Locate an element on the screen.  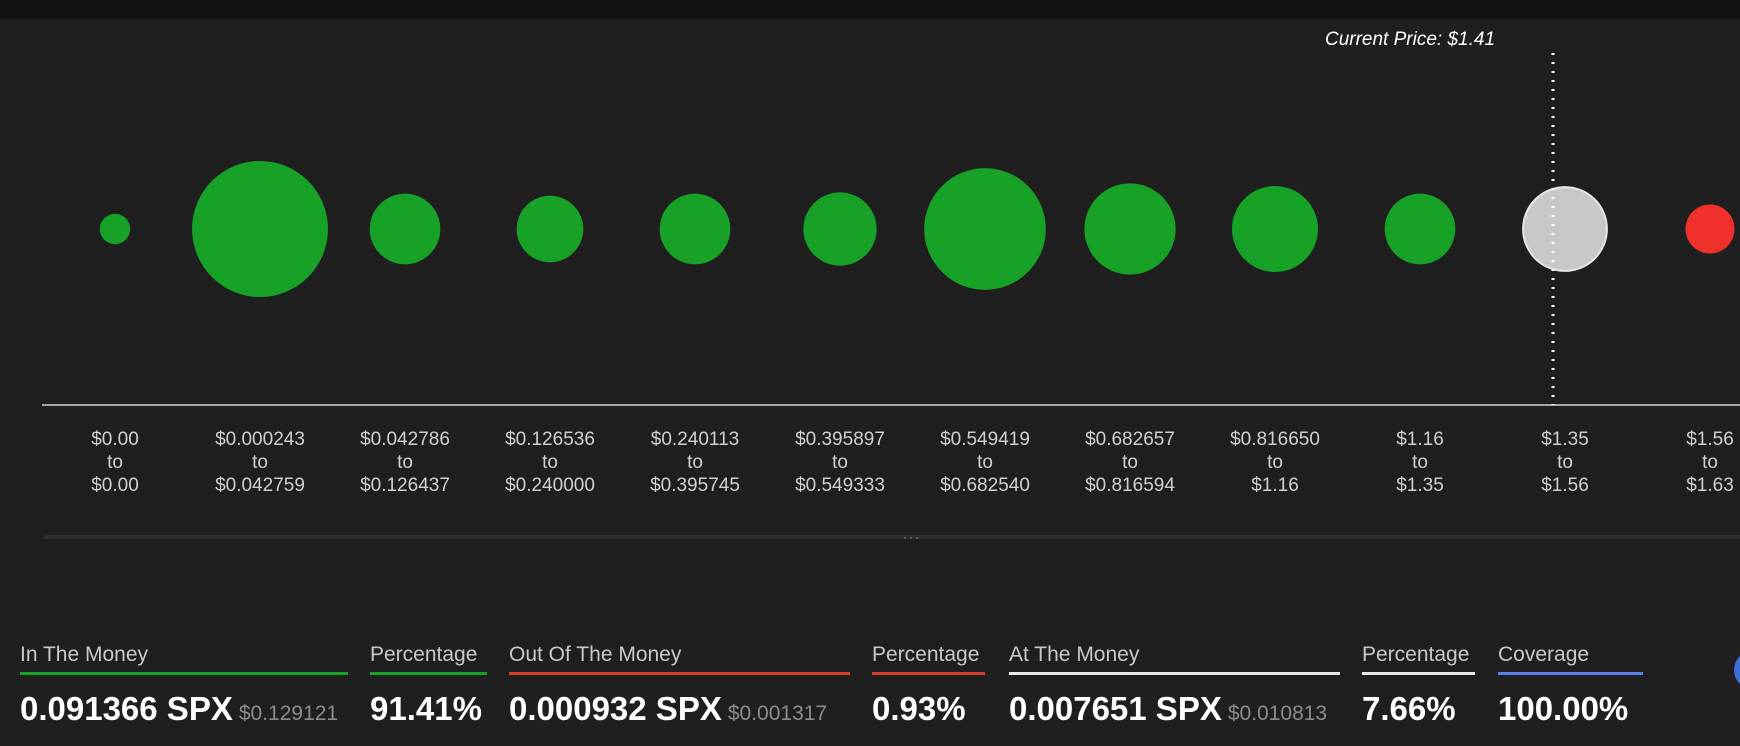
at-percentage-line is located at coordinates (1418, 673).